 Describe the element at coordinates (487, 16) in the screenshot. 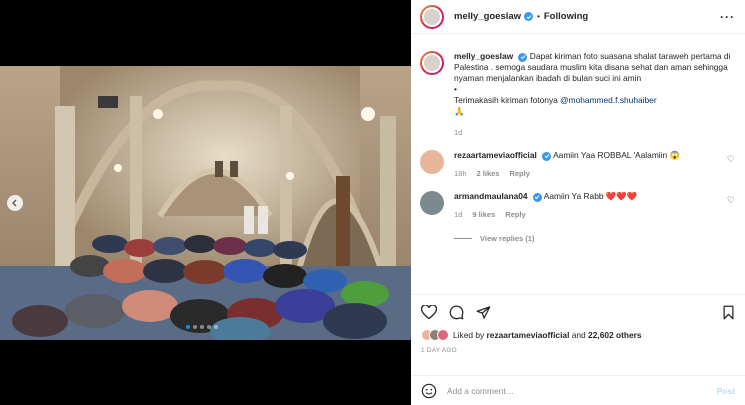

I see `author-username: melly_goeslaw` at that location.